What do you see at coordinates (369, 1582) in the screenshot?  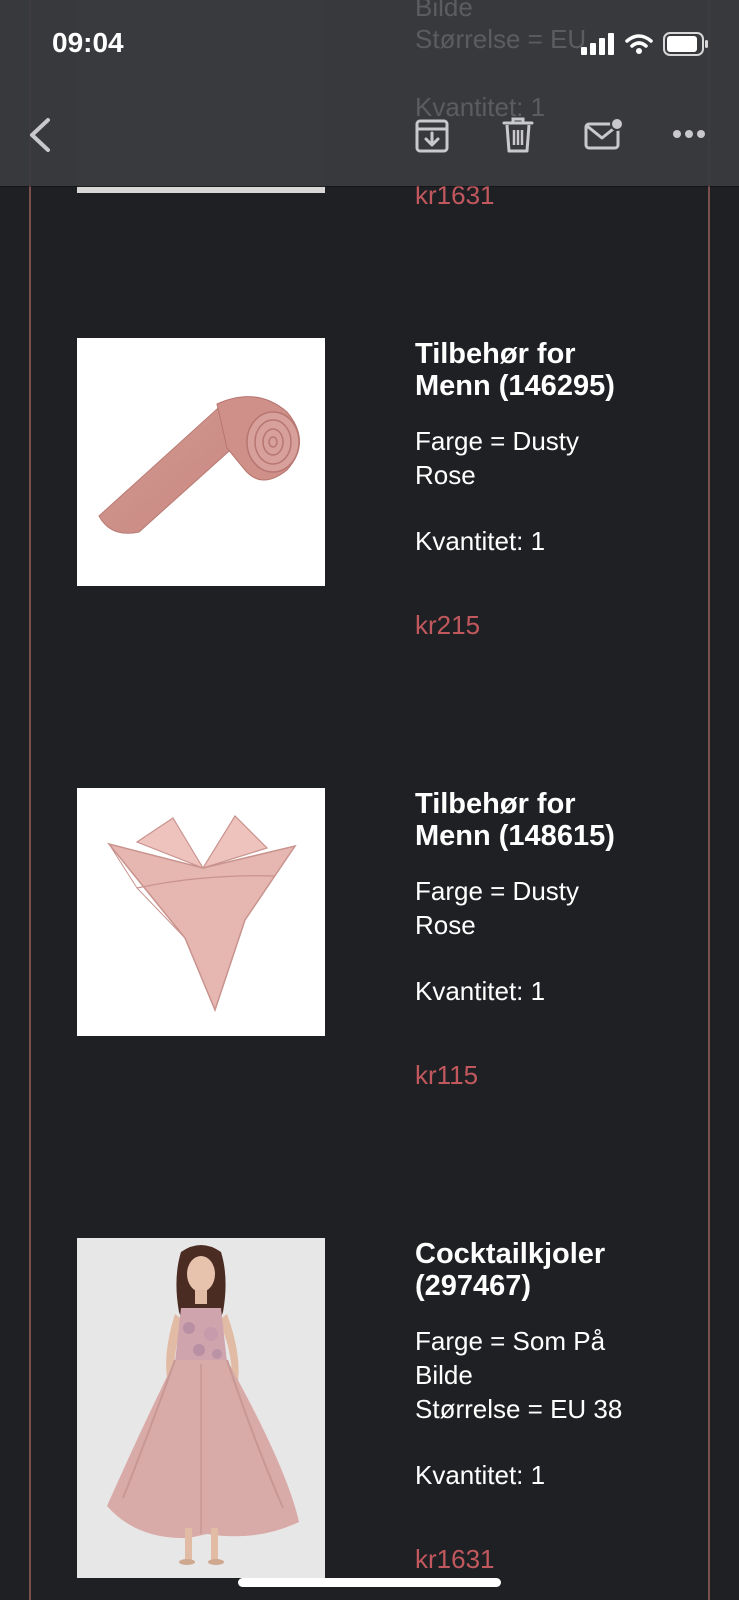 I see `home-indicator` at bounding box center [369, 1582].